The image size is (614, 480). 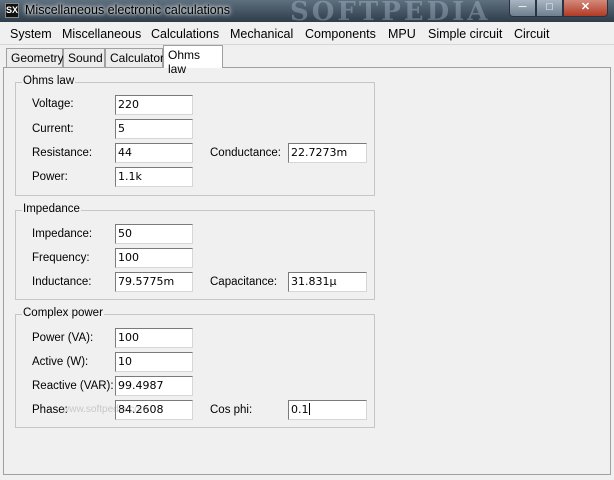 I want to click on capacitance-label: Capacitance:, so click(x=244, y=282).